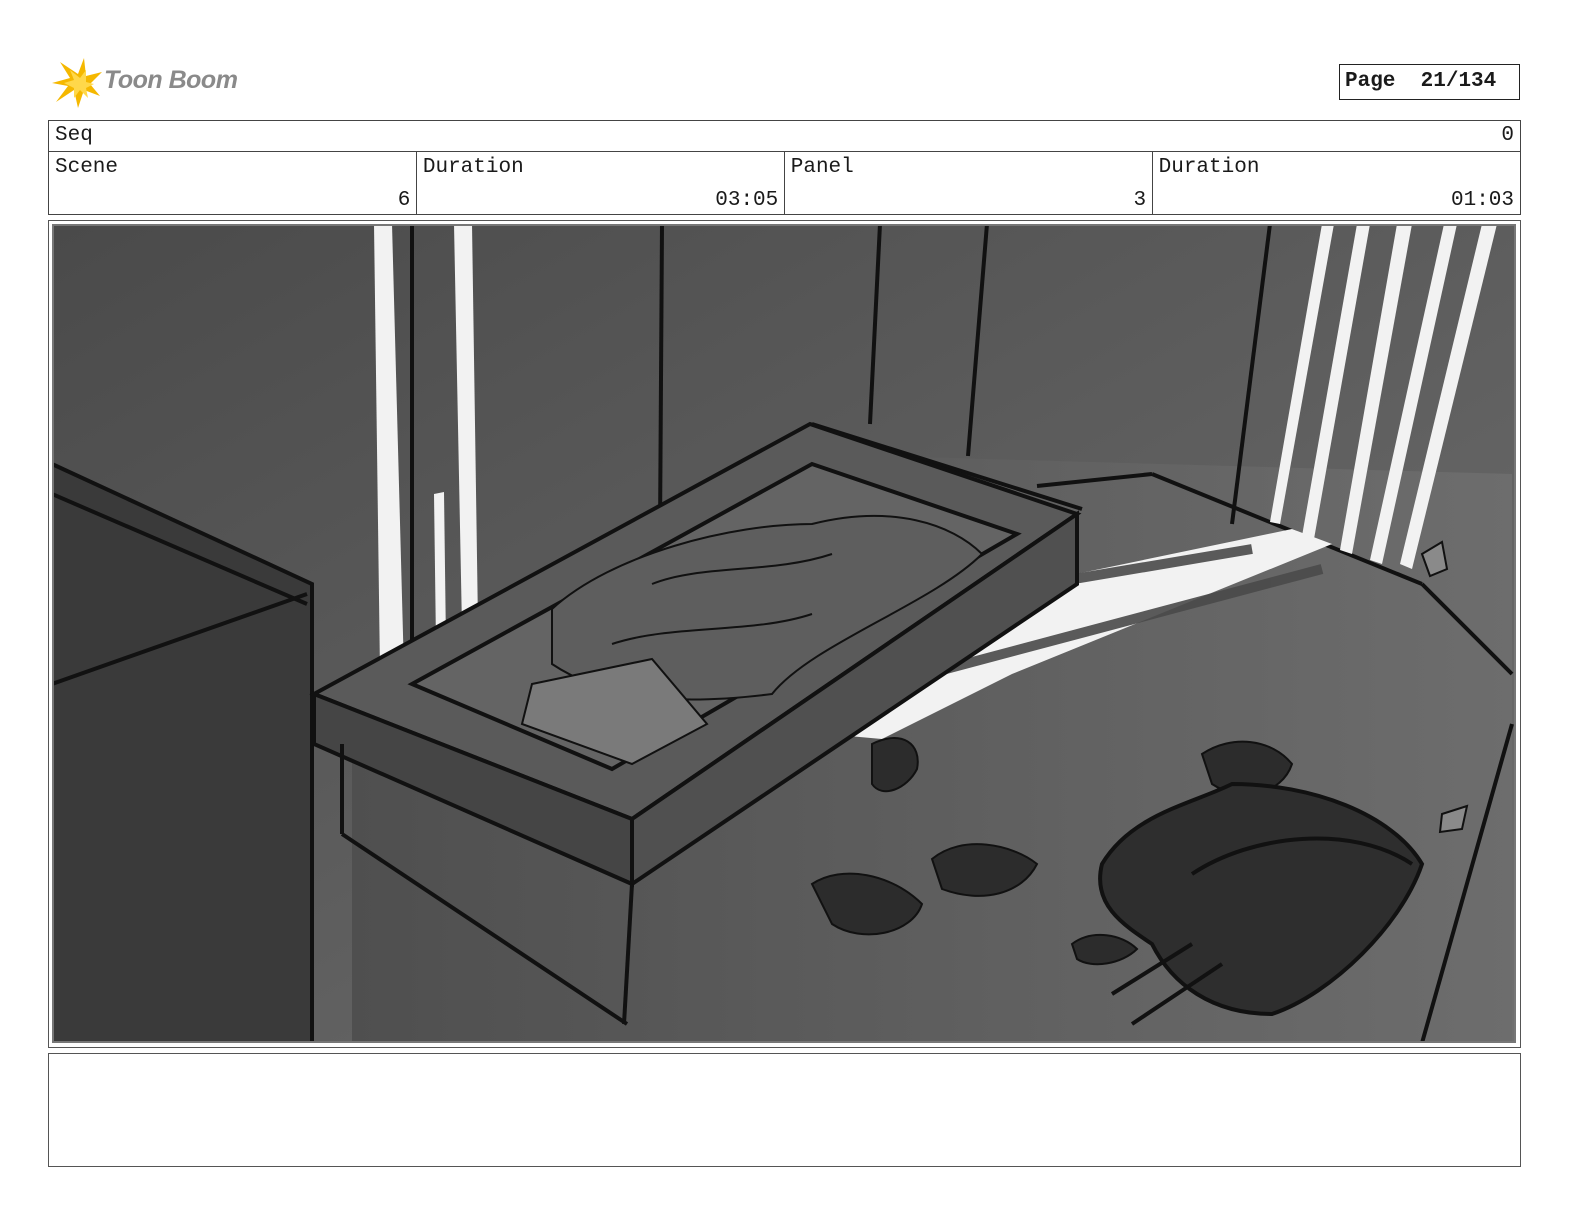 The width and height of the screenshot is (1582, 1225). Describe the element at coordinates (822, 167) in the screenshot. I see `panel-label: Panel` at that location.